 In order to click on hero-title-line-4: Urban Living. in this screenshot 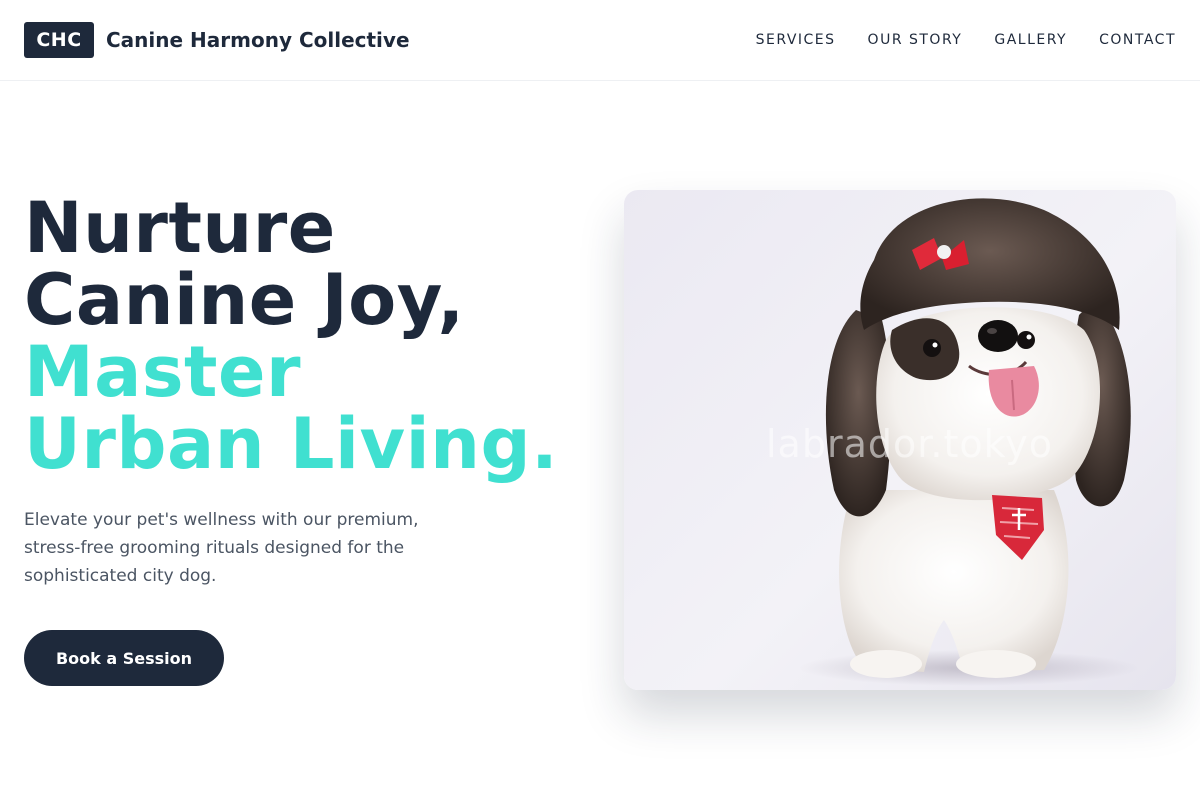, I will do `click(291, 444)`.